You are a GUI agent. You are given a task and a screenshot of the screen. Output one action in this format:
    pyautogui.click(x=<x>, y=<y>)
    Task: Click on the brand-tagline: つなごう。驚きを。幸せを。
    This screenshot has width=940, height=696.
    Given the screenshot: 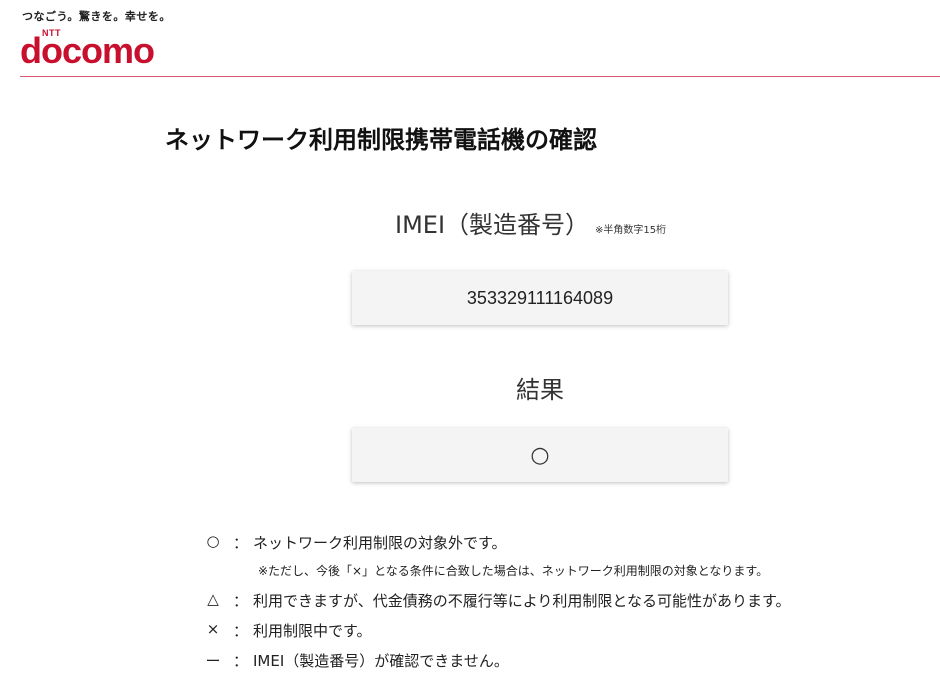 What is the action you would take?
    pyautogui.click(x=96, y=16)
    